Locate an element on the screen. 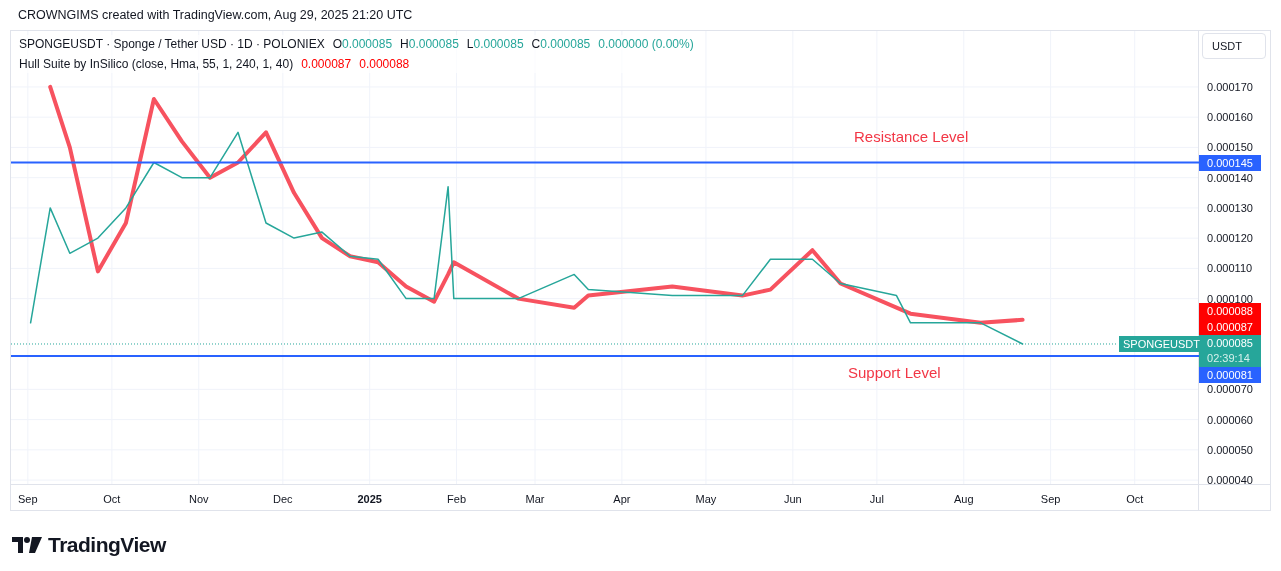  time-axis-label: May is located at coordinates (706, 499).